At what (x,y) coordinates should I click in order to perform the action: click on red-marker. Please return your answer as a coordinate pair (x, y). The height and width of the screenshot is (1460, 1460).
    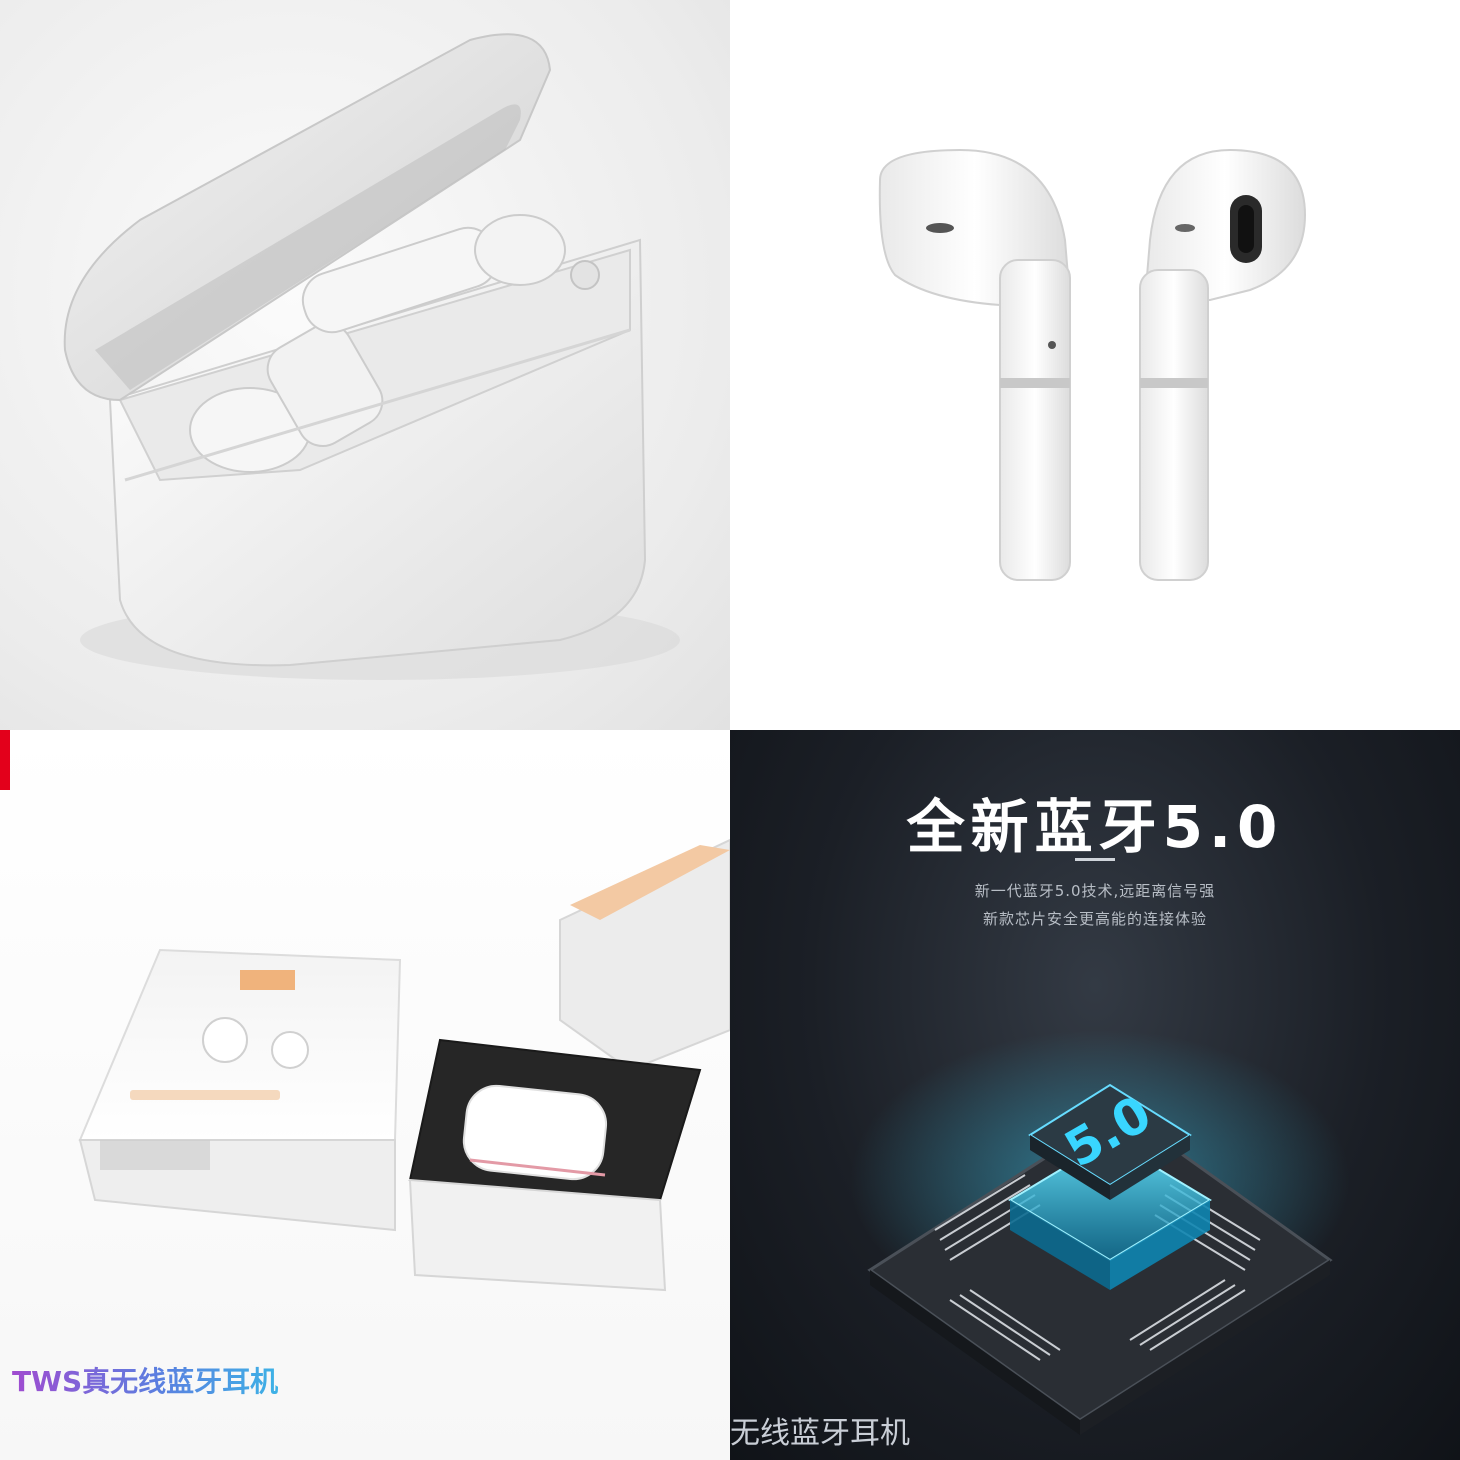
    Looking at the image, I should click on (5, 760).